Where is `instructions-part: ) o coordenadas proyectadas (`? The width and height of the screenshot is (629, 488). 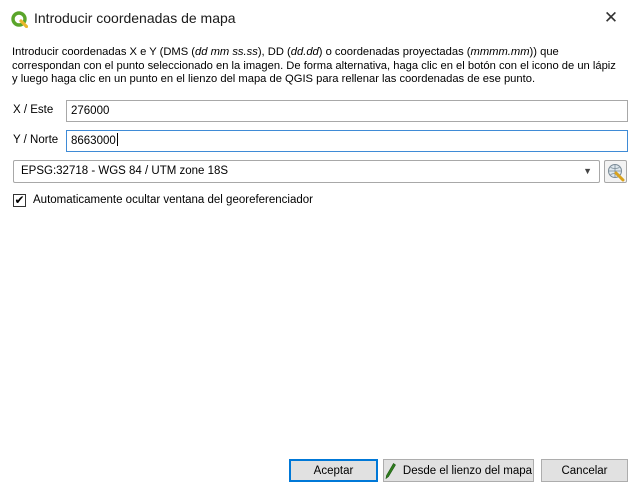
instructions-part: ) o coordenadas proyectadas ( is located at coordinates (394, 52).